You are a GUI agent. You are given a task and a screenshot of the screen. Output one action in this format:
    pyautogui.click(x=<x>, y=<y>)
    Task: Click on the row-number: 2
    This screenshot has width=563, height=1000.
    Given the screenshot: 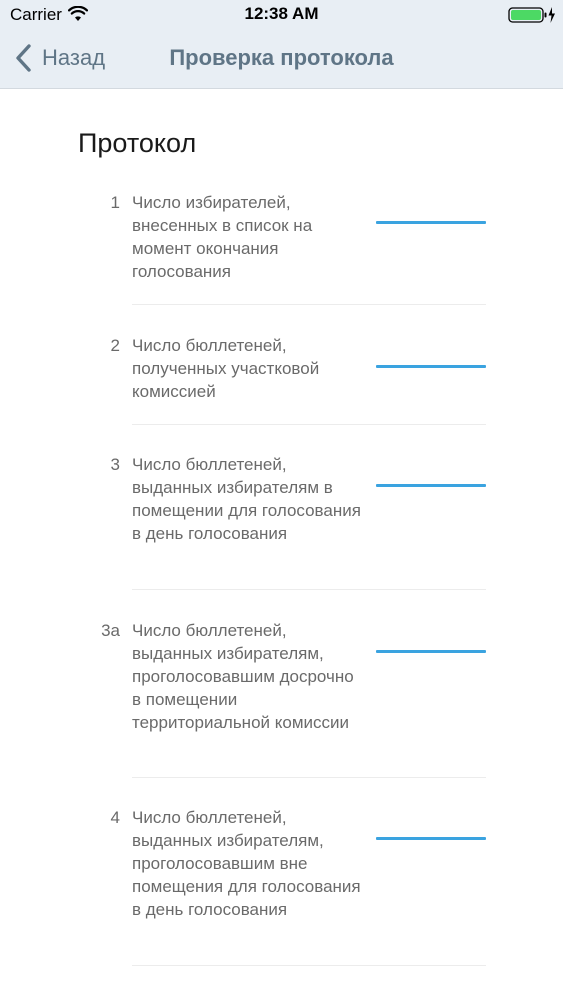 What is the action you would take?
    pyautogui.click(x=115, y=345)
    